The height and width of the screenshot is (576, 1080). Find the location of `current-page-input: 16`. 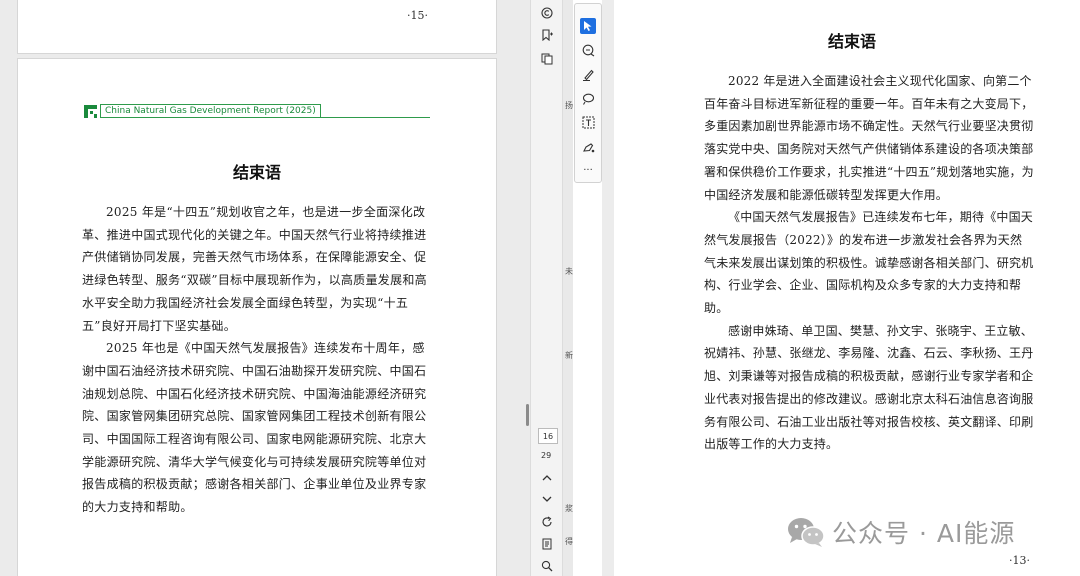

current-page-input: 16 is located at coordinates (548, 436).